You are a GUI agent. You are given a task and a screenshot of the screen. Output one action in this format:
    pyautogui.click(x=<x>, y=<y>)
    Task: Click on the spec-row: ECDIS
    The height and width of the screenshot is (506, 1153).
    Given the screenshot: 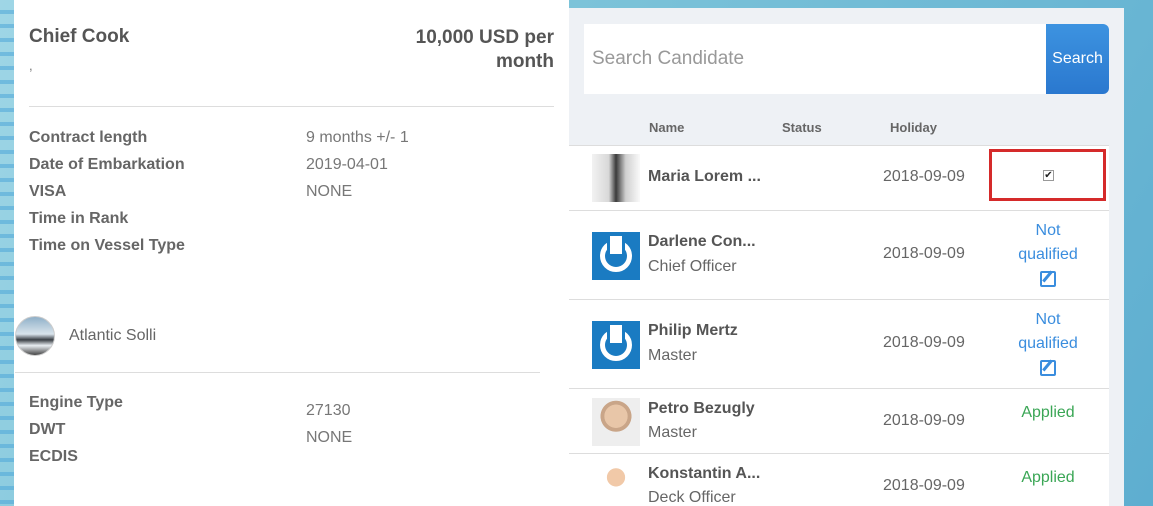 What is the action you would take?
    pyautogui.click(x=294, y=461)
    